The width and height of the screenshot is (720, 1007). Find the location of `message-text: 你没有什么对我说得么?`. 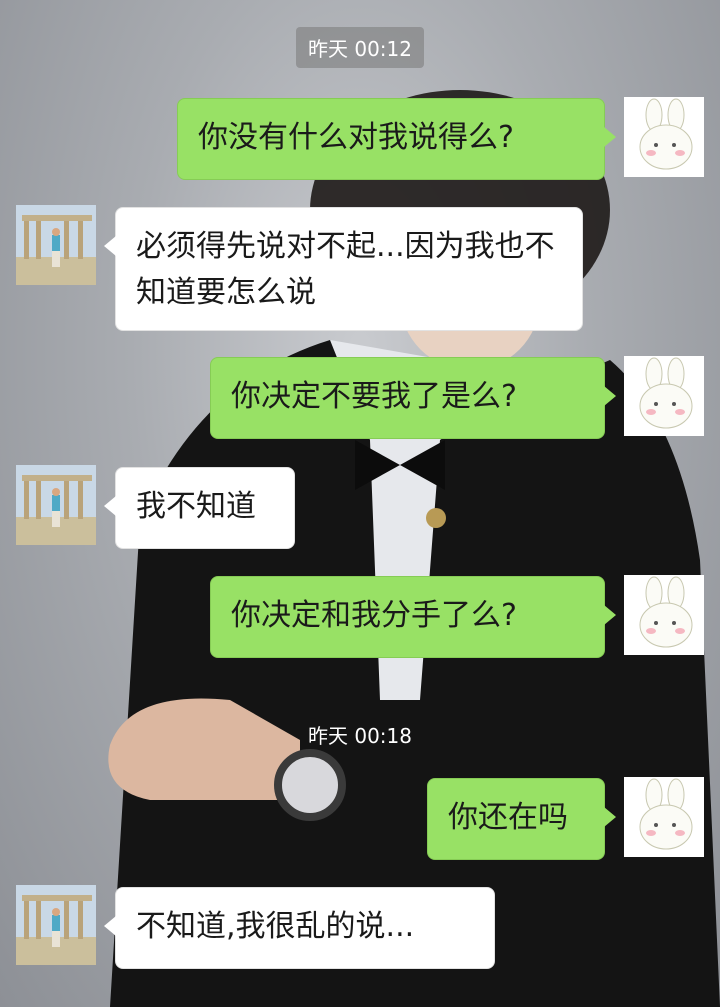

message-text: 你没有什么对我说得么? is located at coordinates (356, 137).